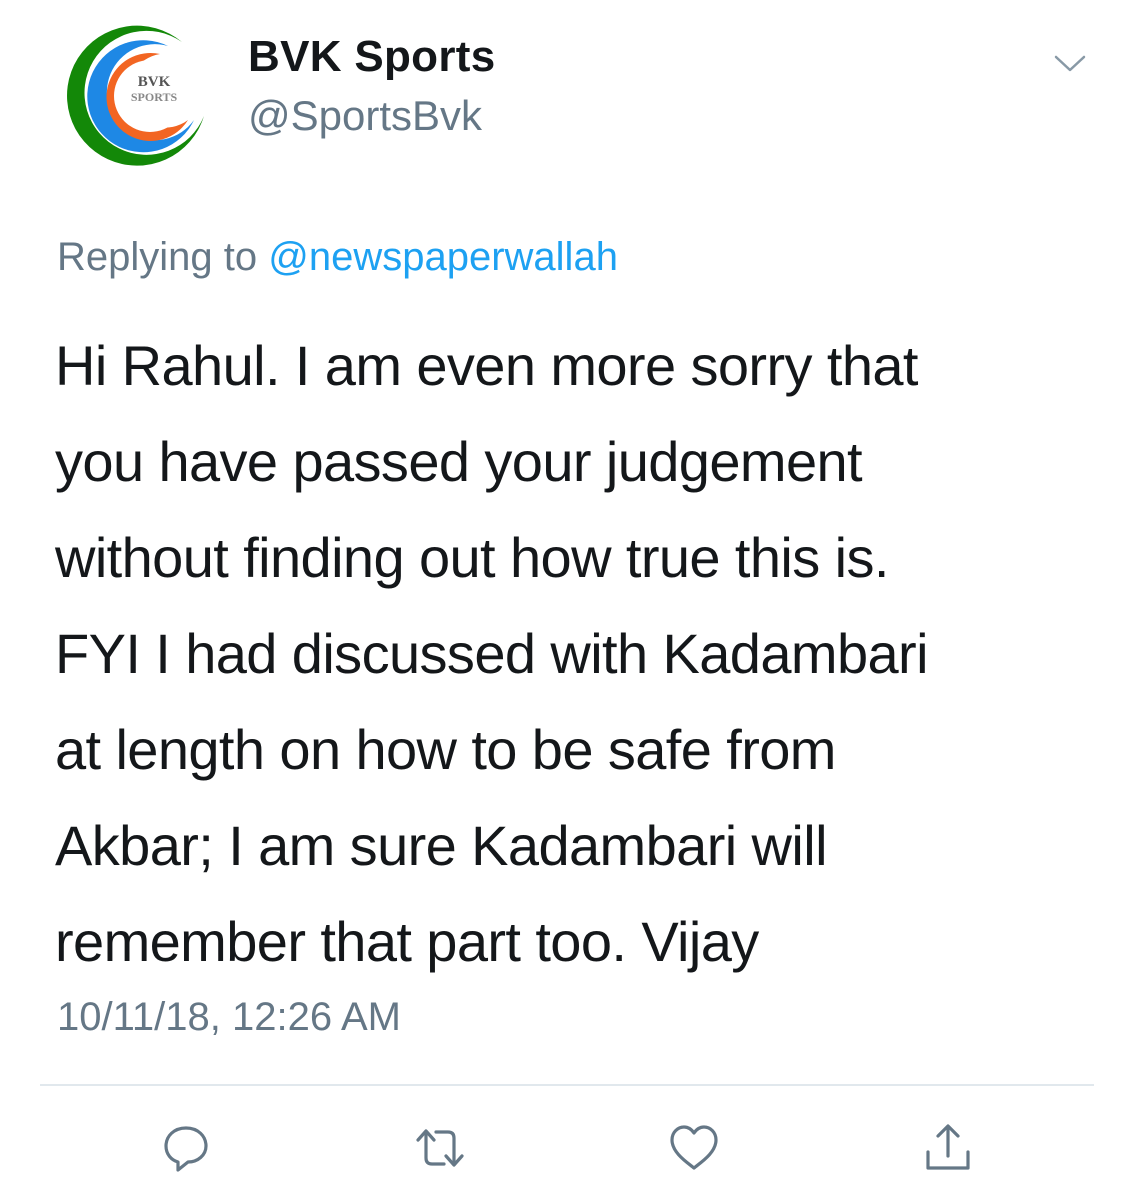 The height and width of the screenshot is (1200, 1136). Describe the element at coordinates (472, 557) in the screenshot. I see `tweet-text-line: without finding out how true this is.` at that location.